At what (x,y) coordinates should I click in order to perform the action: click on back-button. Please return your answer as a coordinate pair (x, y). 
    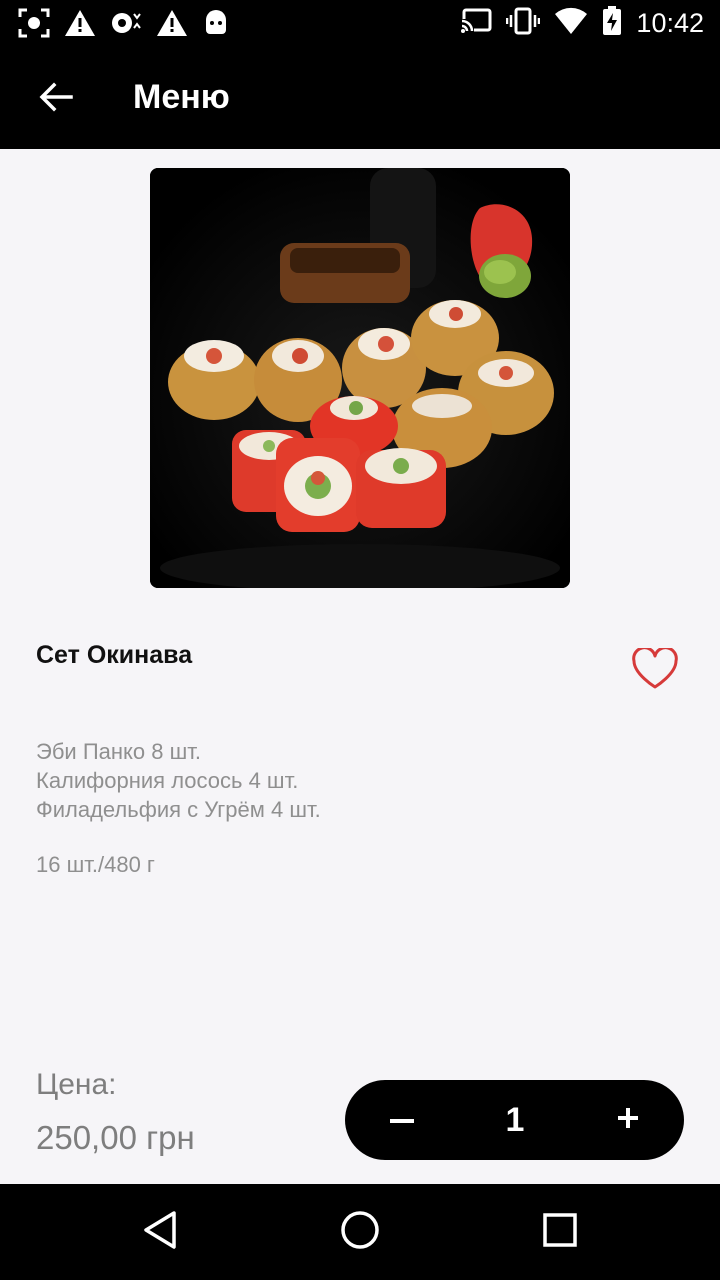
    Looking at the image, I should click on (56, 99).